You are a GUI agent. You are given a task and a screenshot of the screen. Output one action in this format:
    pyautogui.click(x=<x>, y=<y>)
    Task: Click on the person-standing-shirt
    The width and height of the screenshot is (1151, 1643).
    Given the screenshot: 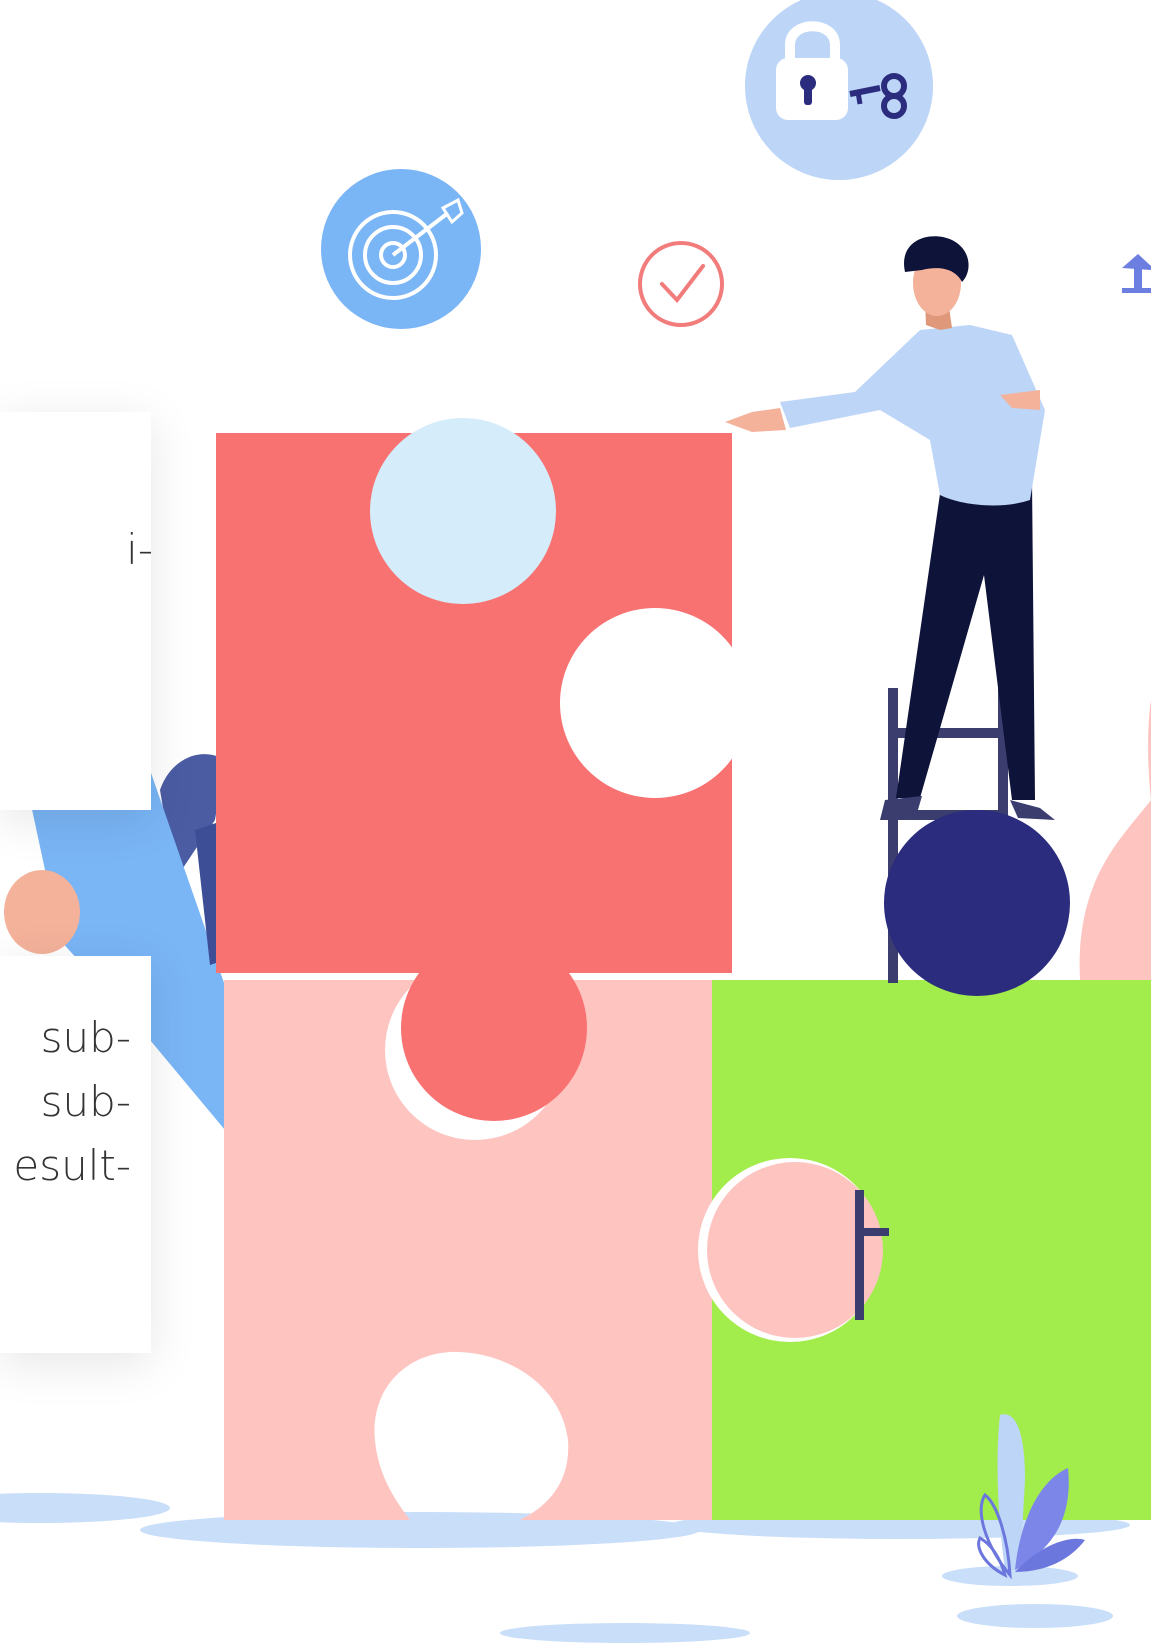 What is the action you would take?
    pyautogui.click(x=912, y=415)
    